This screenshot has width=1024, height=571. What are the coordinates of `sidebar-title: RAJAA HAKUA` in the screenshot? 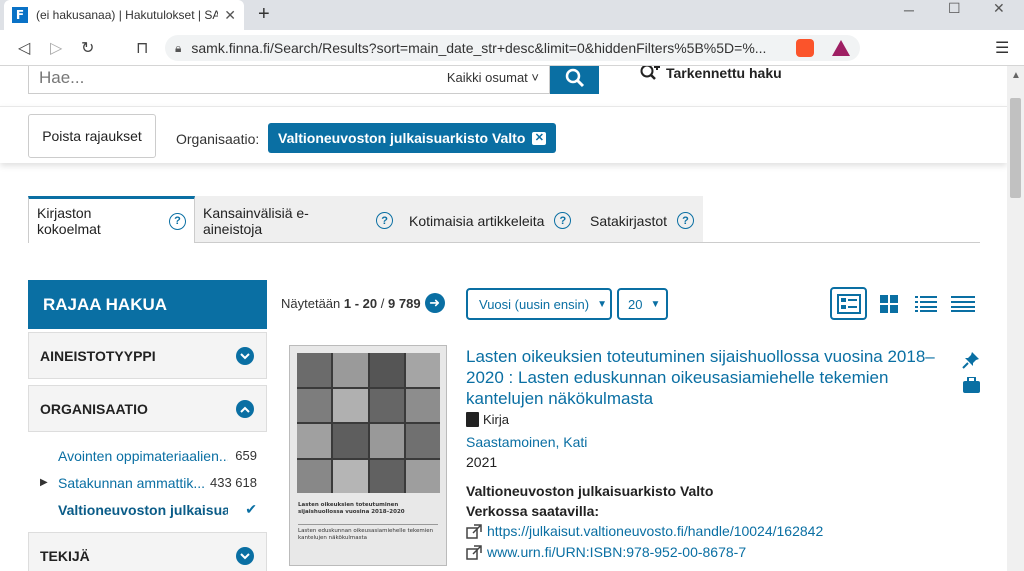 It's located at (147, 304).